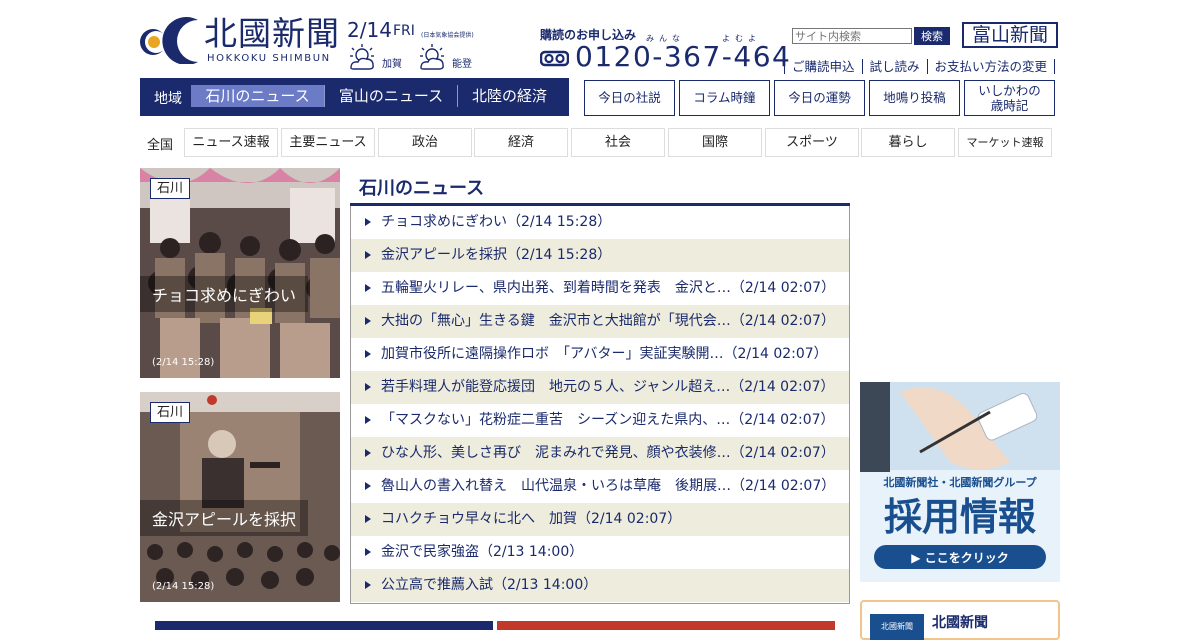  Describe the element at coordinates (328, 142) in the screenshot. I see `tab-top-news: 主要ニュース` at that location.